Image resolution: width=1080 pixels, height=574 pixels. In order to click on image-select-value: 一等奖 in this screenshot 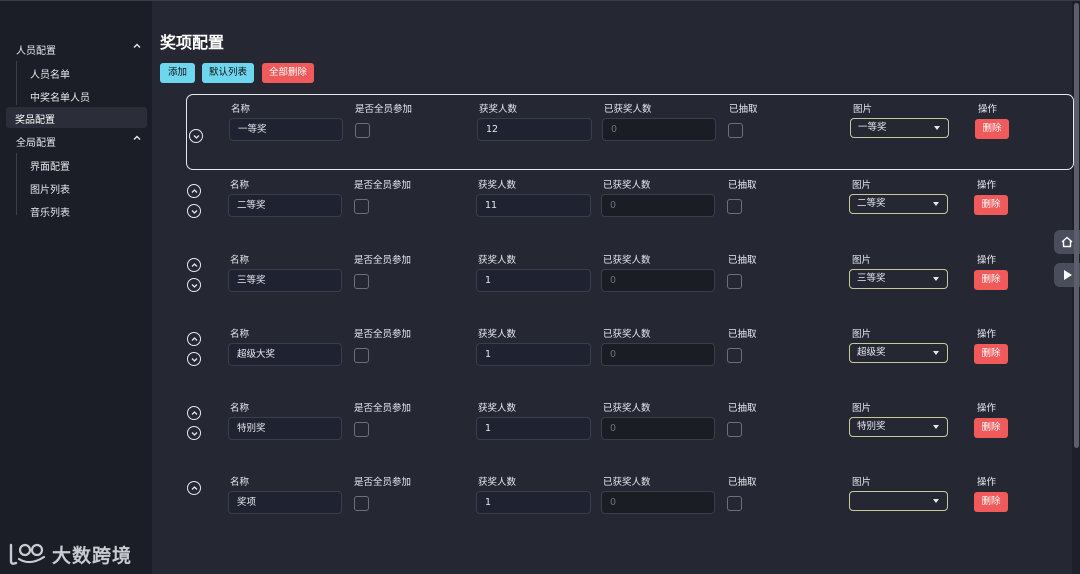, I will do `click(872, 127)`.